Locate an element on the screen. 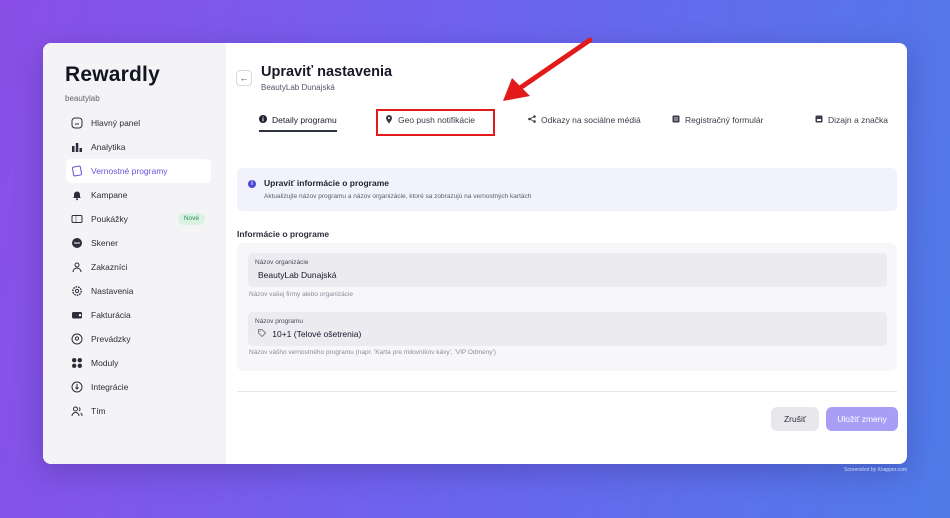  form-icon is located at coordinates (676, 120).